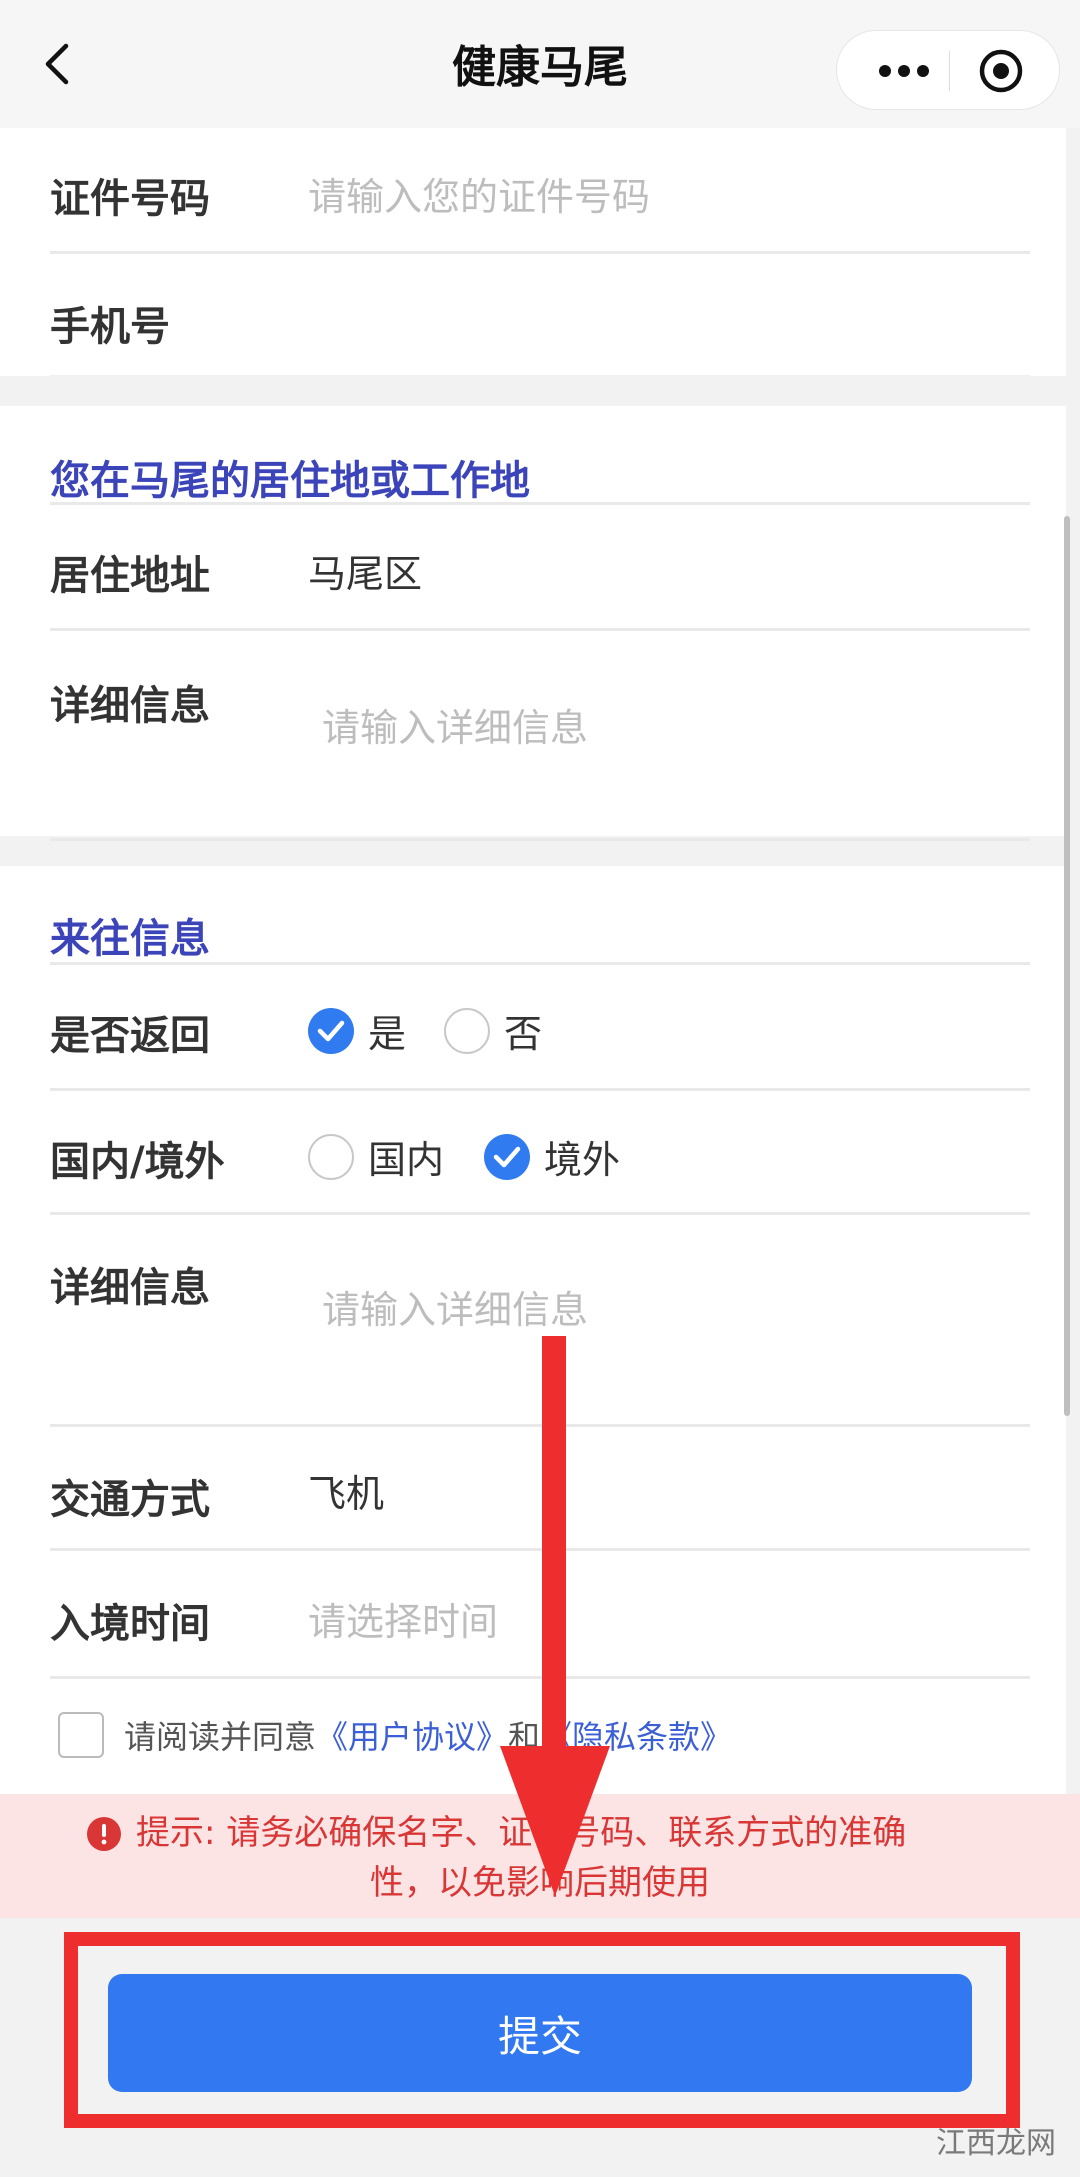 The image size is (1080, 2177). What do you see at coordinates (540, 568) in the screenshot?
I see `address-row: 居住地址 马尾区` at bounding box center [540, 568].